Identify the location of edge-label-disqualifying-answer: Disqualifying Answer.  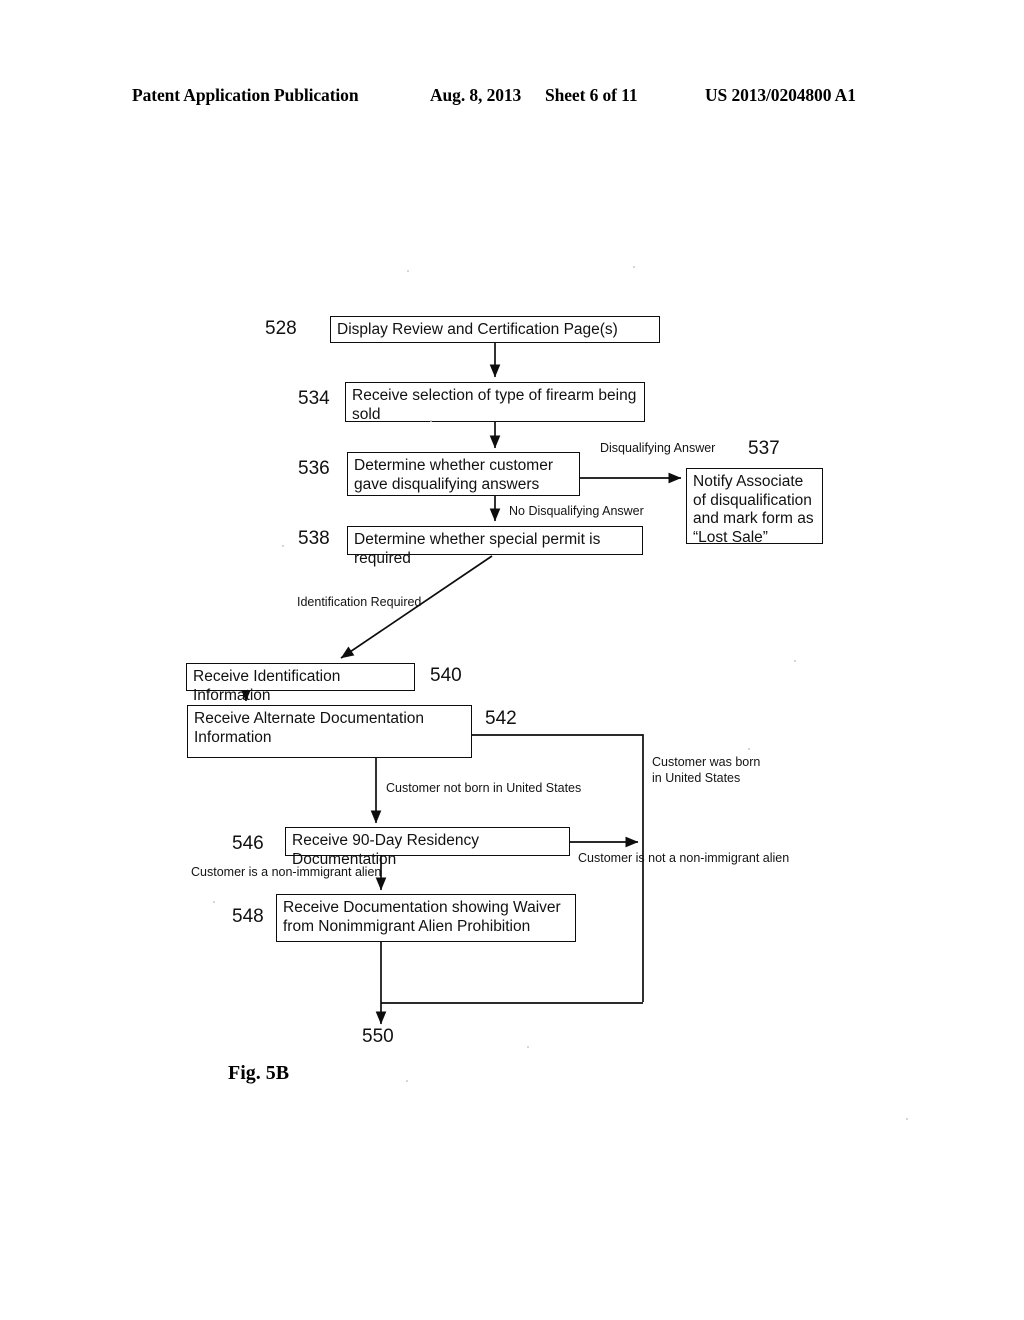
(658, 448).